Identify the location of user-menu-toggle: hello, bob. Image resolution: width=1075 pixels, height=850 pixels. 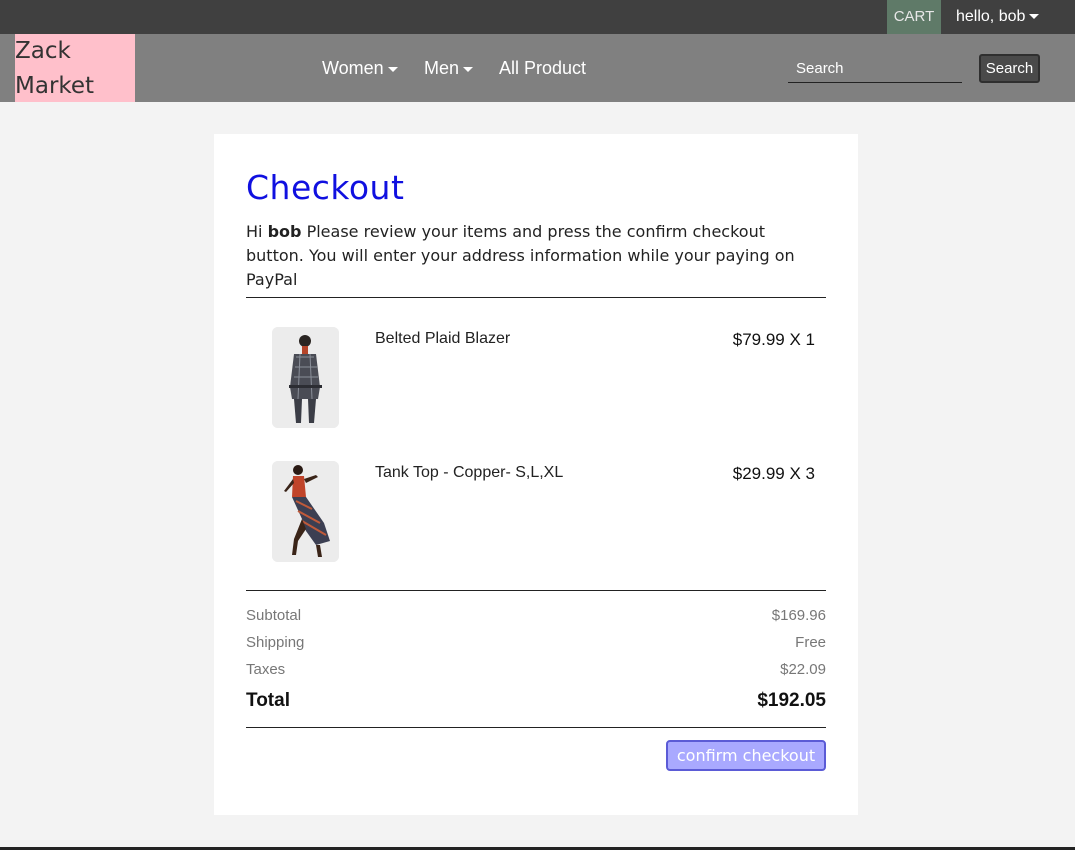
(998, 17).